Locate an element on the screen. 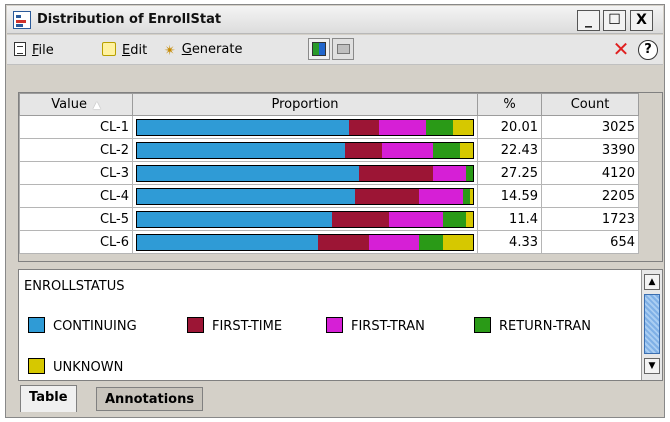  table-row: CL-5 11.4 1723 is located at coordinates (329, 219).